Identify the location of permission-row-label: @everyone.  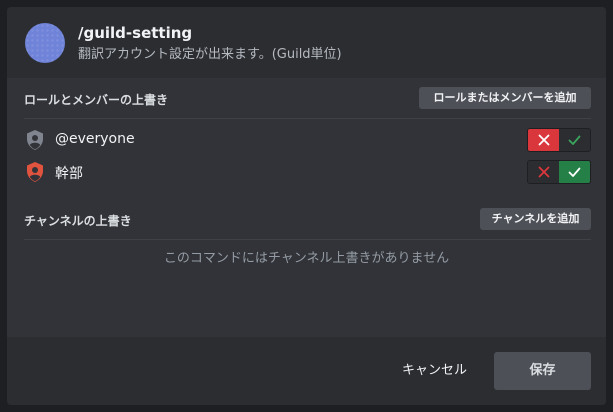
(95, 139).